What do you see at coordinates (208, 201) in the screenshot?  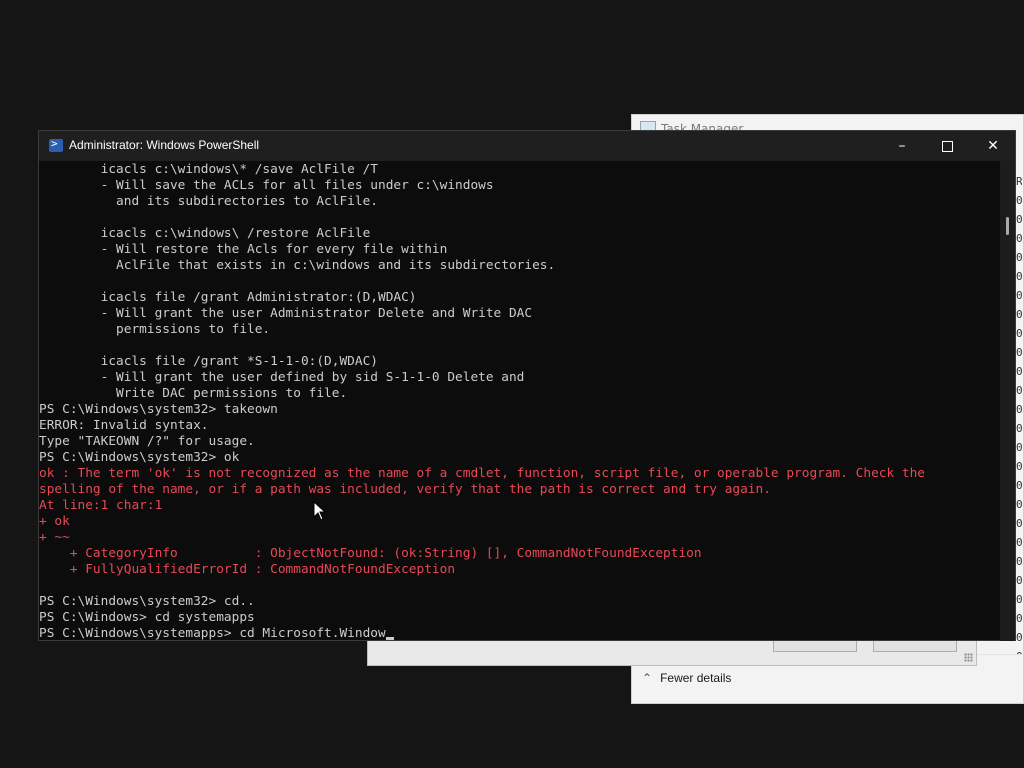 I see `line-text: and its subdirectories to AclFile.` at bounding box center [208, 201].